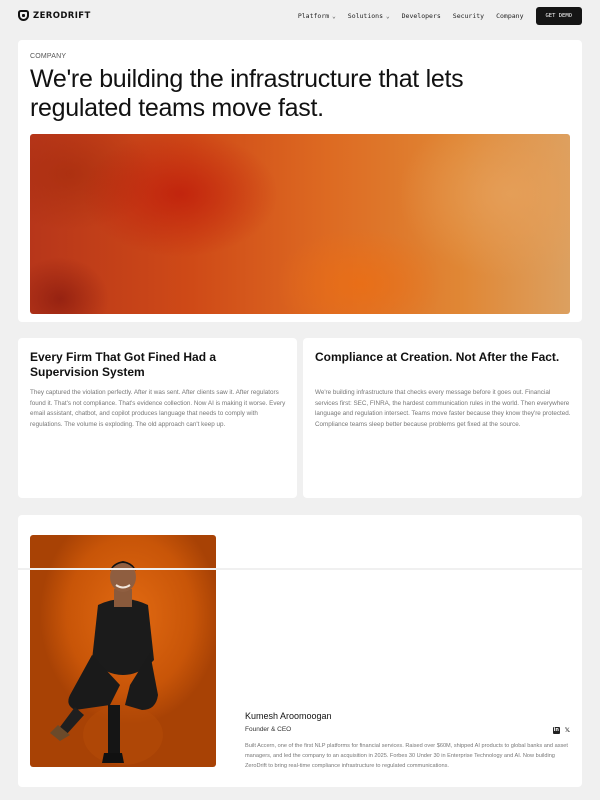 The height and width of the screenshot is (800, 600). What do you see at coordinates (268, 729) in the screenshot?
I see `founder-role: Founder & CEO` at bounding box center [268, 729].